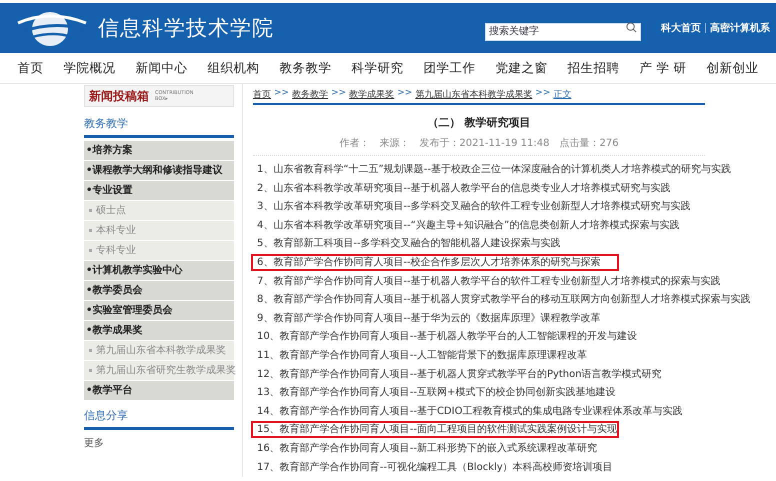 This screenshot has width=776, height=481. Describe the element at coordinates (159, 418) in the screenshot. I see `section-title: 信息分享` at that location.